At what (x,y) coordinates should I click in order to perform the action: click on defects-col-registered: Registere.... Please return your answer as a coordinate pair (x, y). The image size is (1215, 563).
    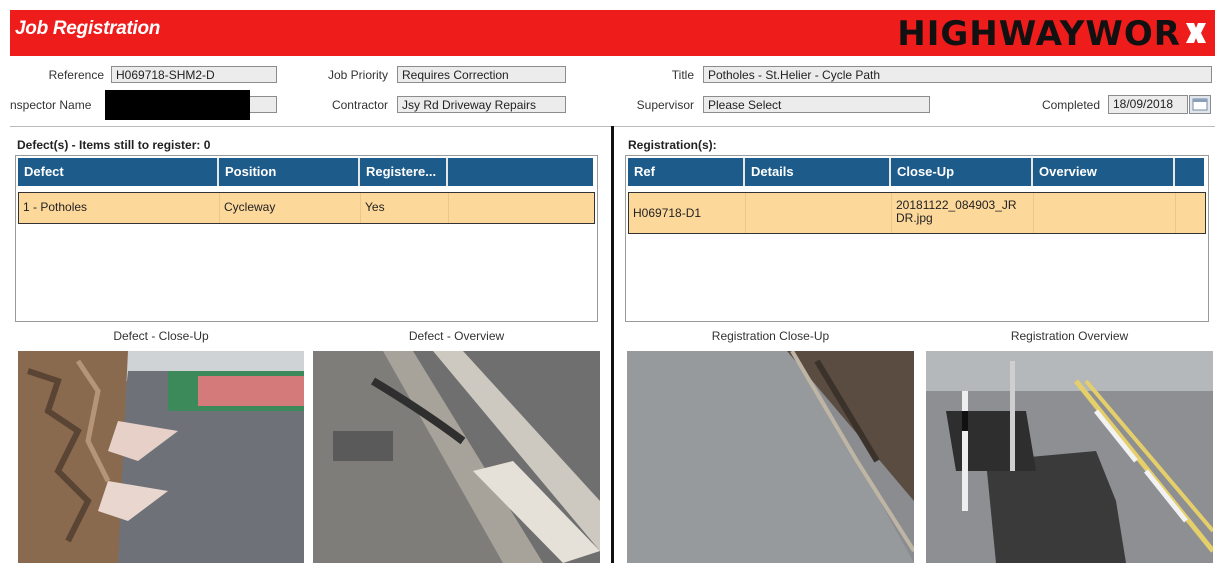
    Looking at the image, I should click on (404, 172).